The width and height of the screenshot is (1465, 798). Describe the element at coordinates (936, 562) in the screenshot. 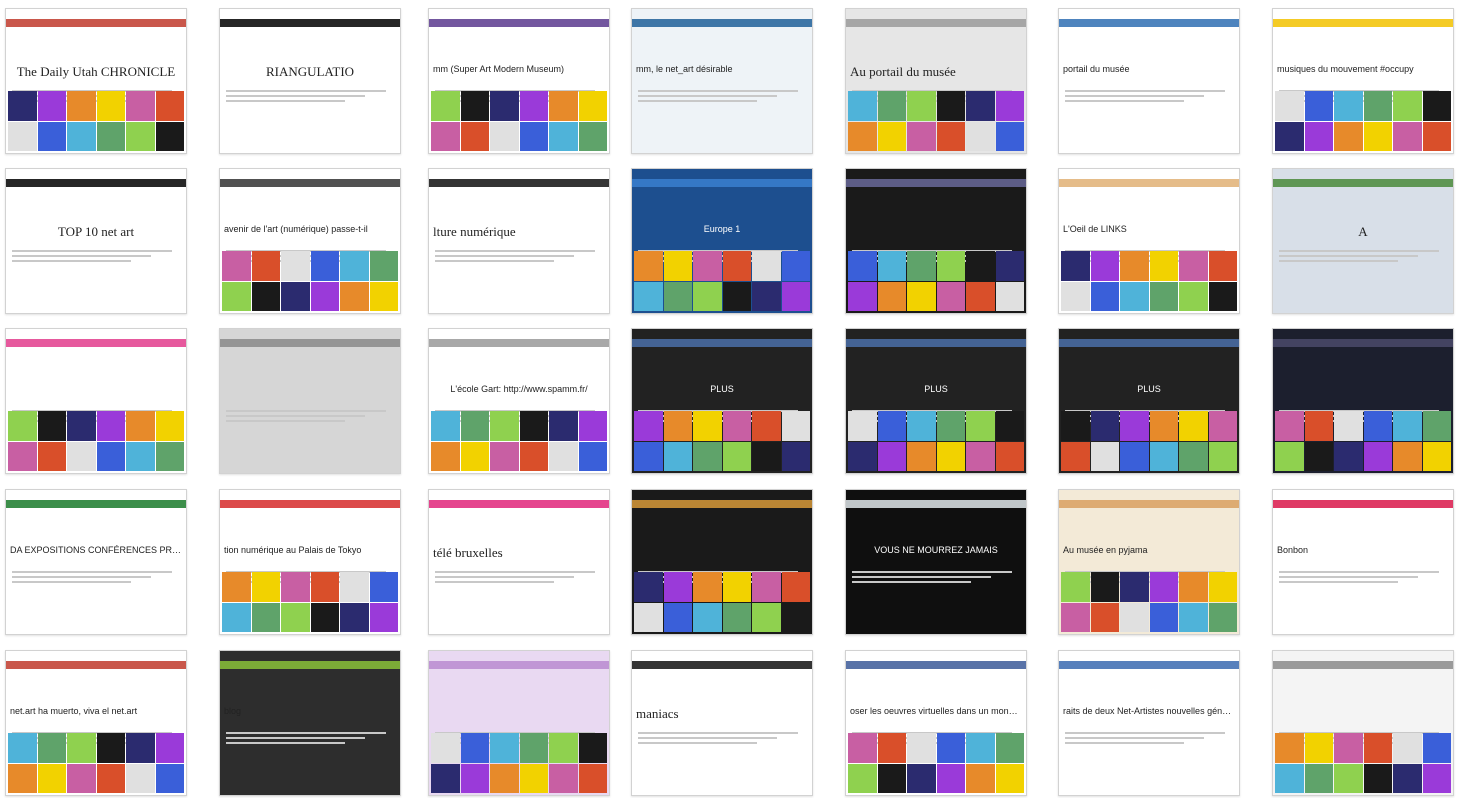

I see `thumbnail-card: VOUS NE MOURREZ JAMAIS` at that location.